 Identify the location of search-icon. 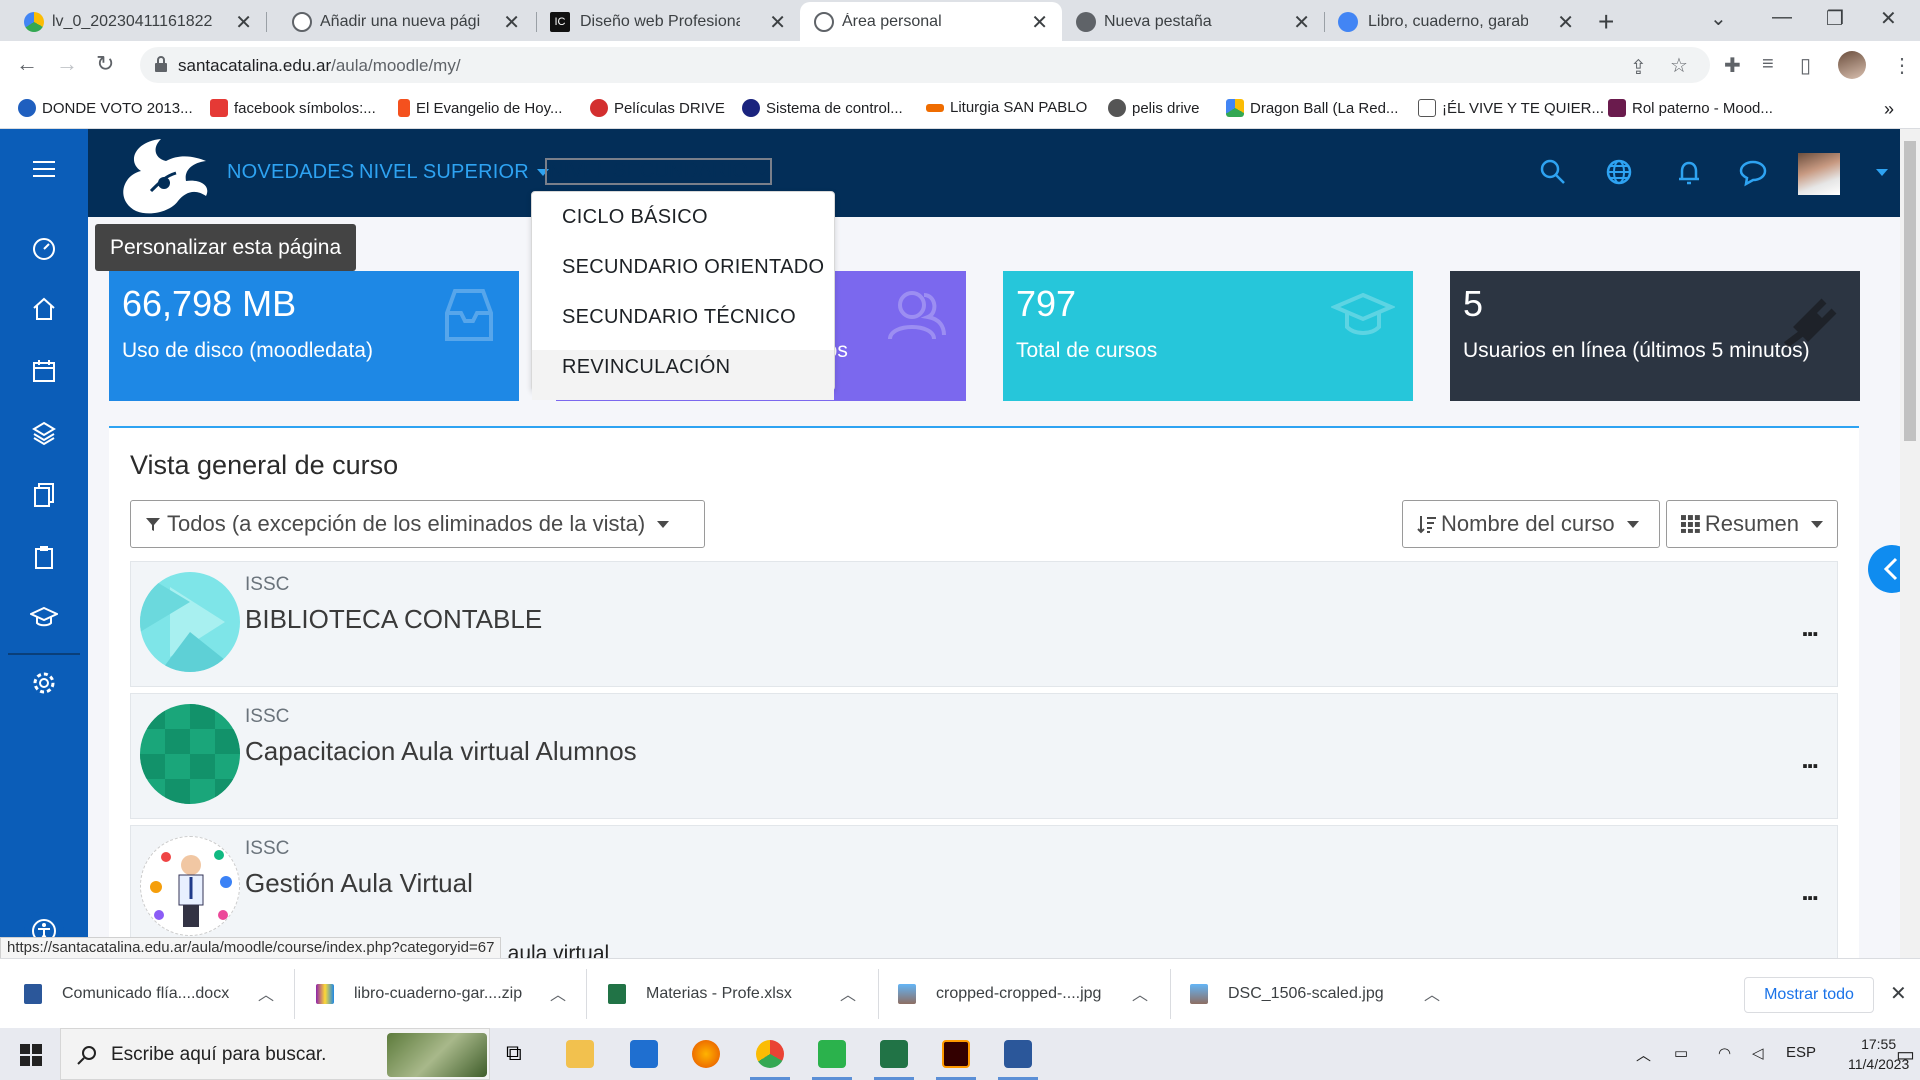
(1553, 172).